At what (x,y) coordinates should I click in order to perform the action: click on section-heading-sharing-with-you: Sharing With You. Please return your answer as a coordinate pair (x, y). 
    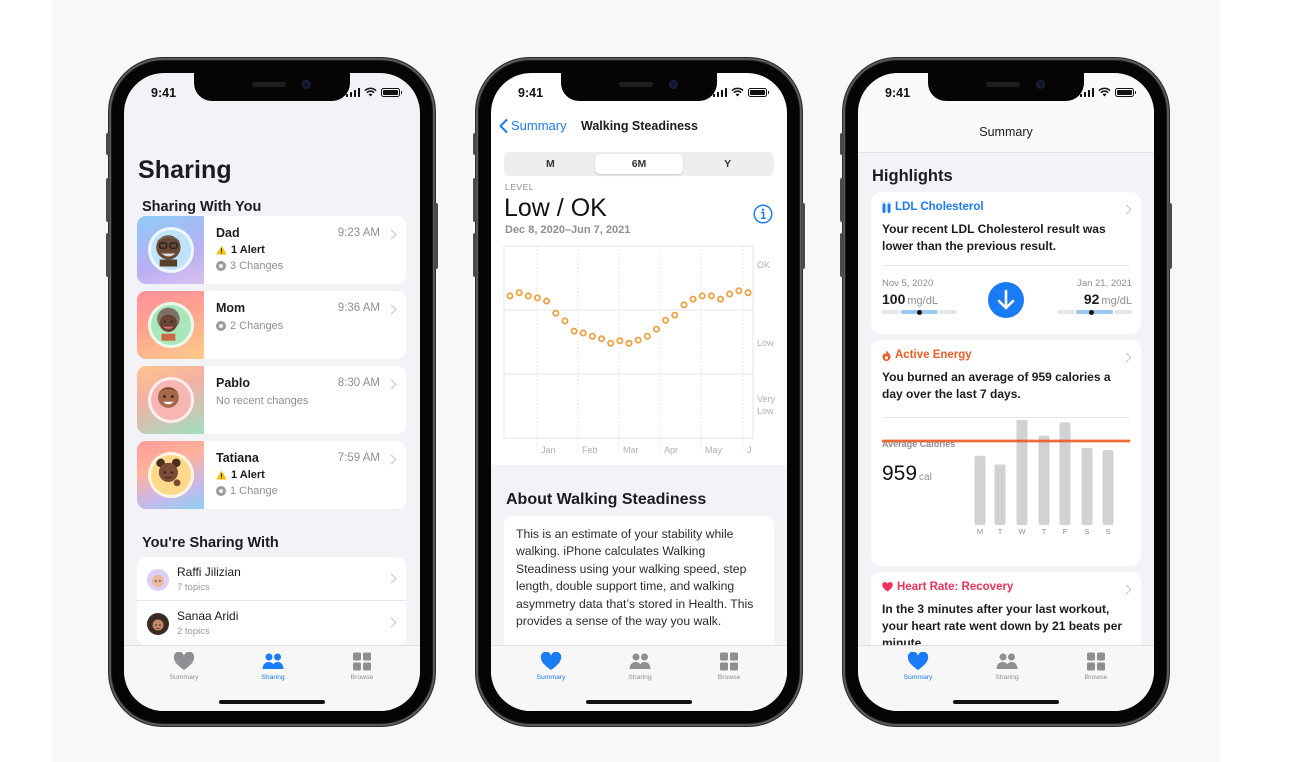
    Looking at the image, I should click on (202, 207).